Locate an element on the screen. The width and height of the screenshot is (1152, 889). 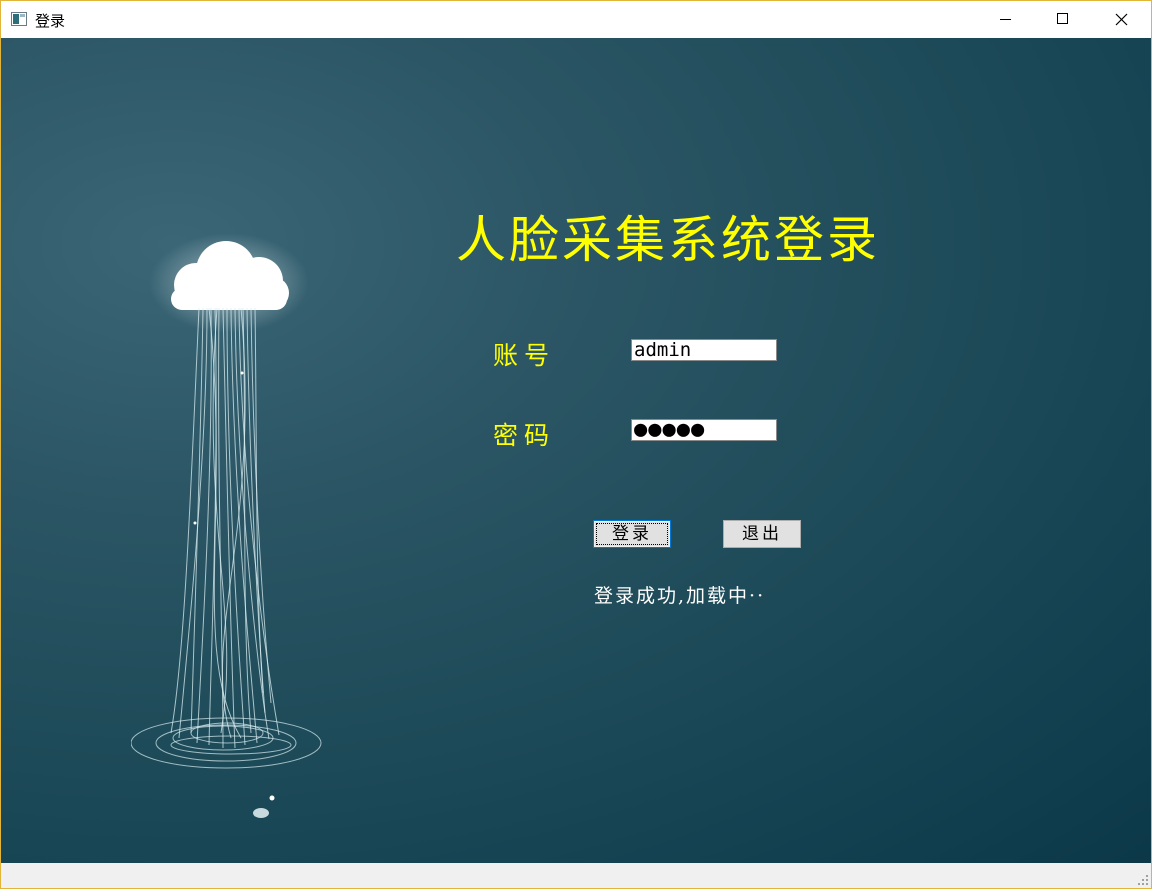
window-title: 登录 is located at coordinates (50, 21).